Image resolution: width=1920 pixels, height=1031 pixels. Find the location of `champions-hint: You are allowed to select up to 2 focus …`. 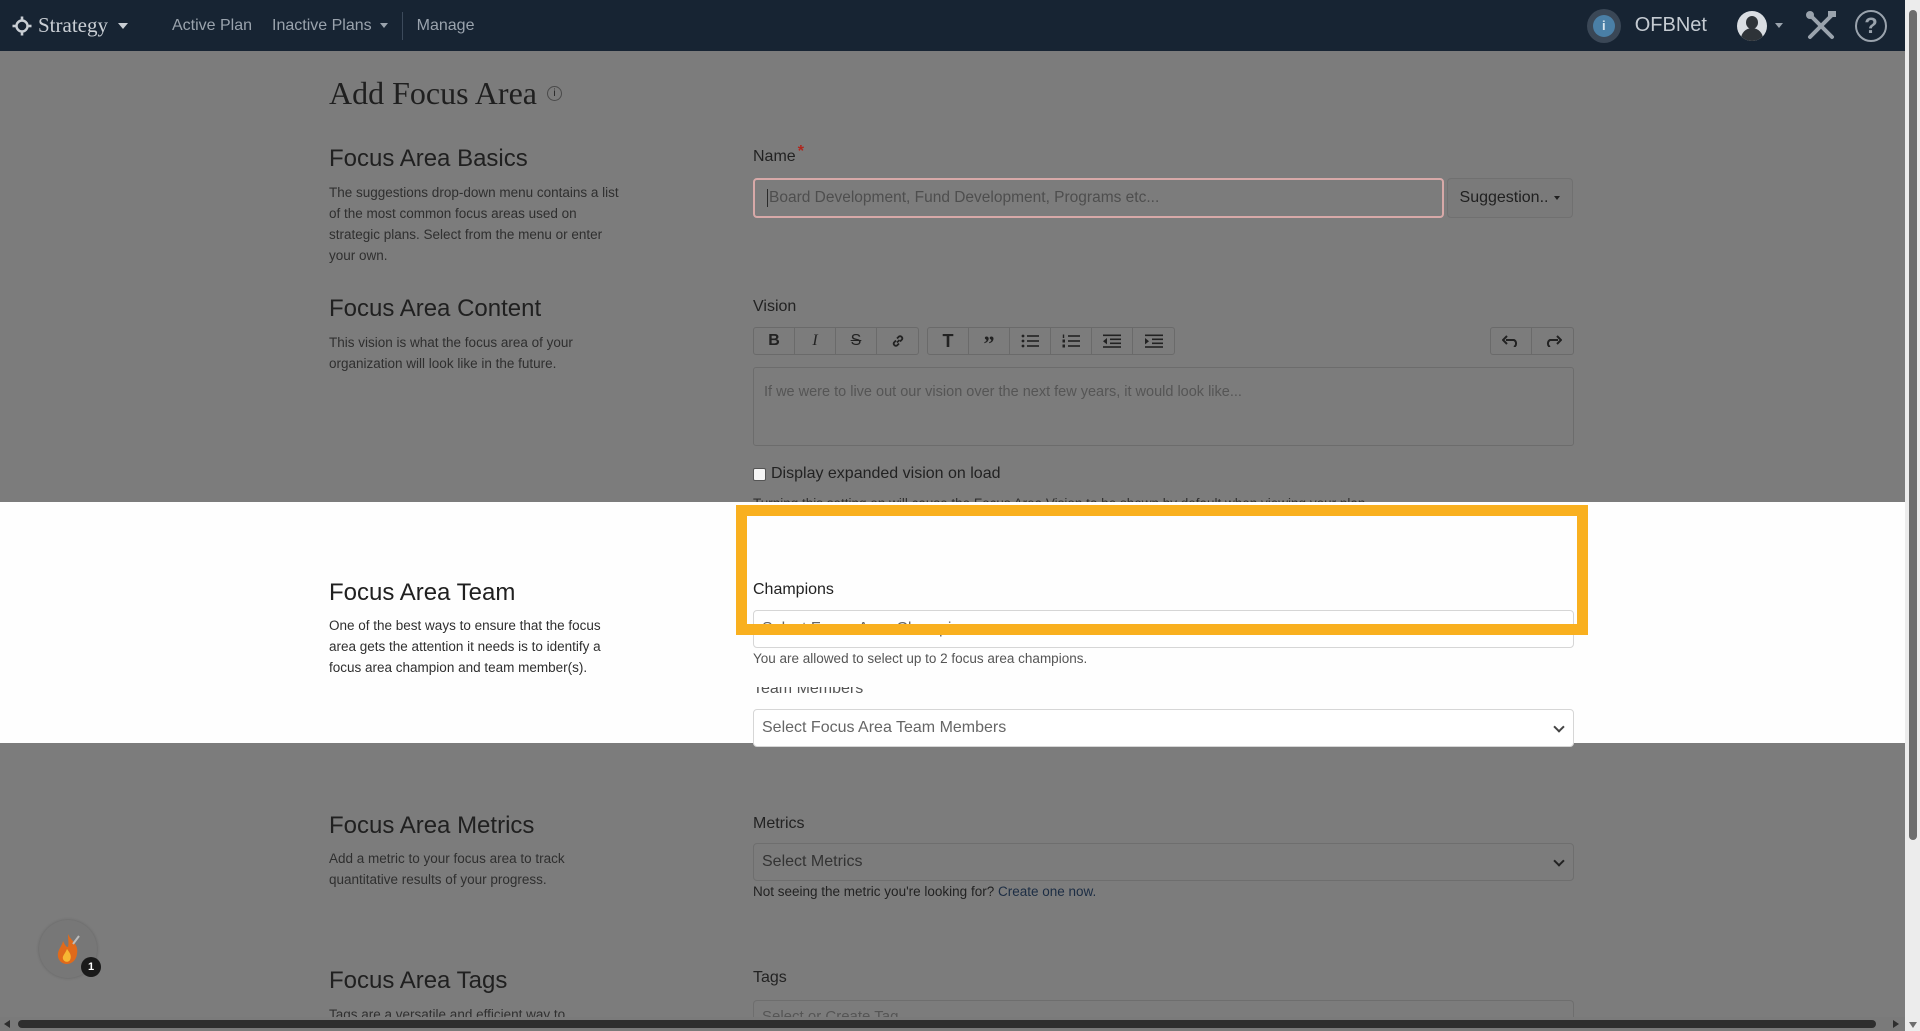

champions-hint: You are allowed to select up to 2 focus … is located at coordinates (920, 658).